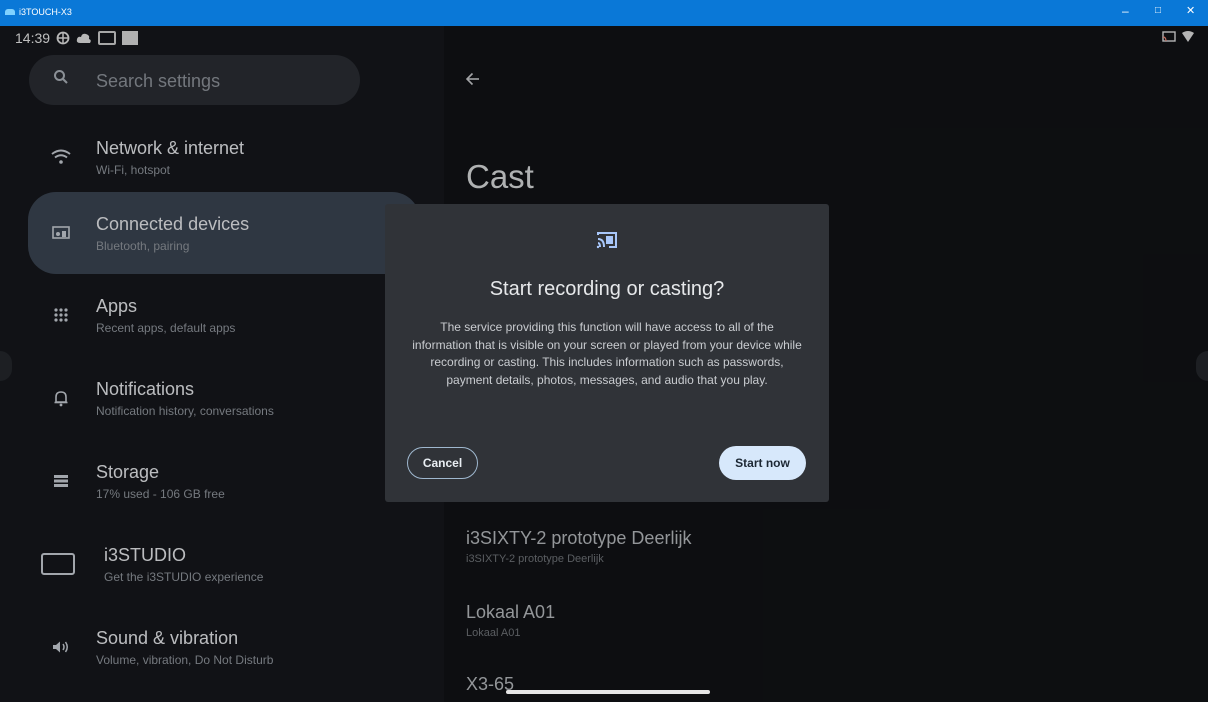 The image size is (1208, 702). What do you see at coordinates (1190, 11) in the screenshot?
I see `close-button: ✕` at bounding box center [1190, 11].